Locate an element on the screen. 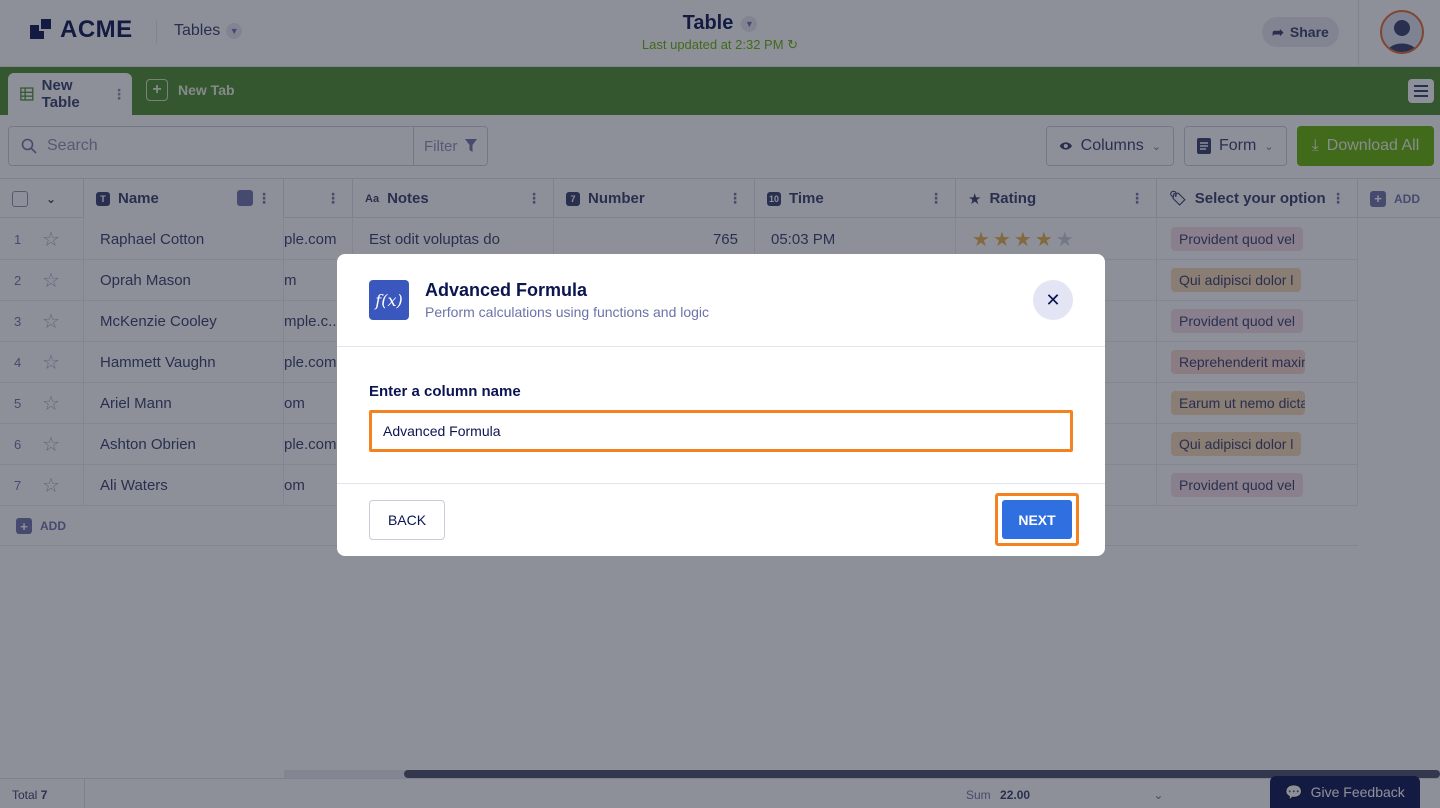 This screenshot has height=808, width=1440. column-name-input is located at coordinates (721, 431).